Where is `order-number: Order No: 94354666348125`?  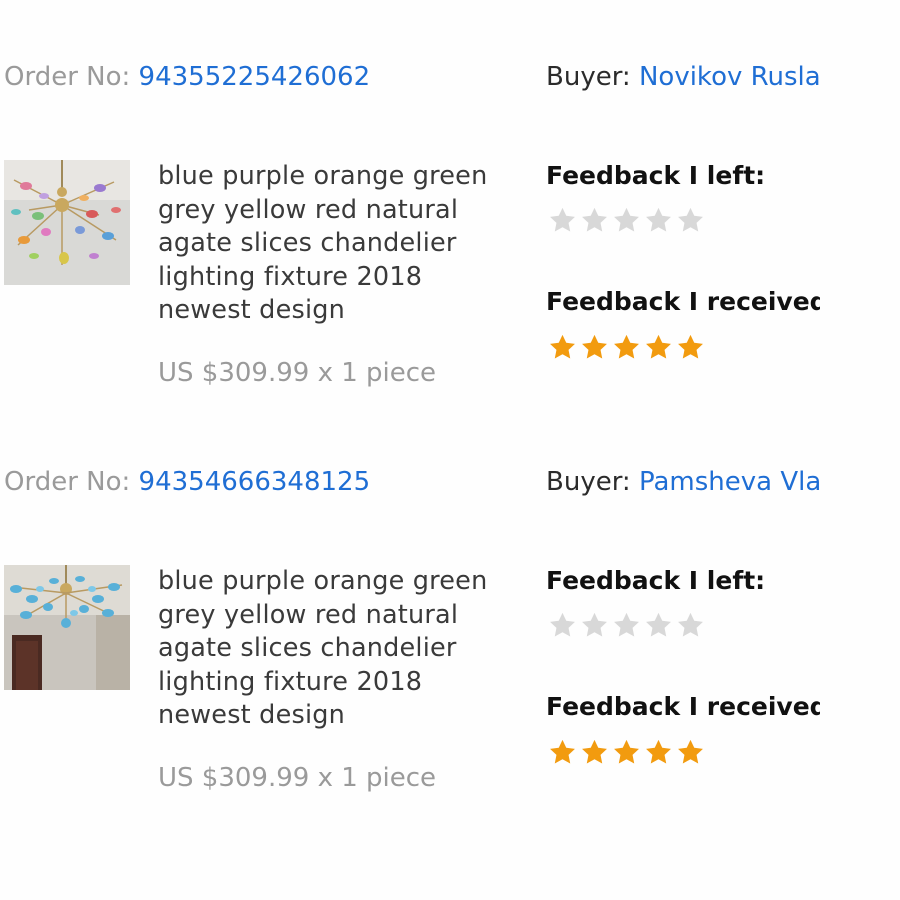
order-number: Order No: 94354666348125 is located at coordinates (187, 482).